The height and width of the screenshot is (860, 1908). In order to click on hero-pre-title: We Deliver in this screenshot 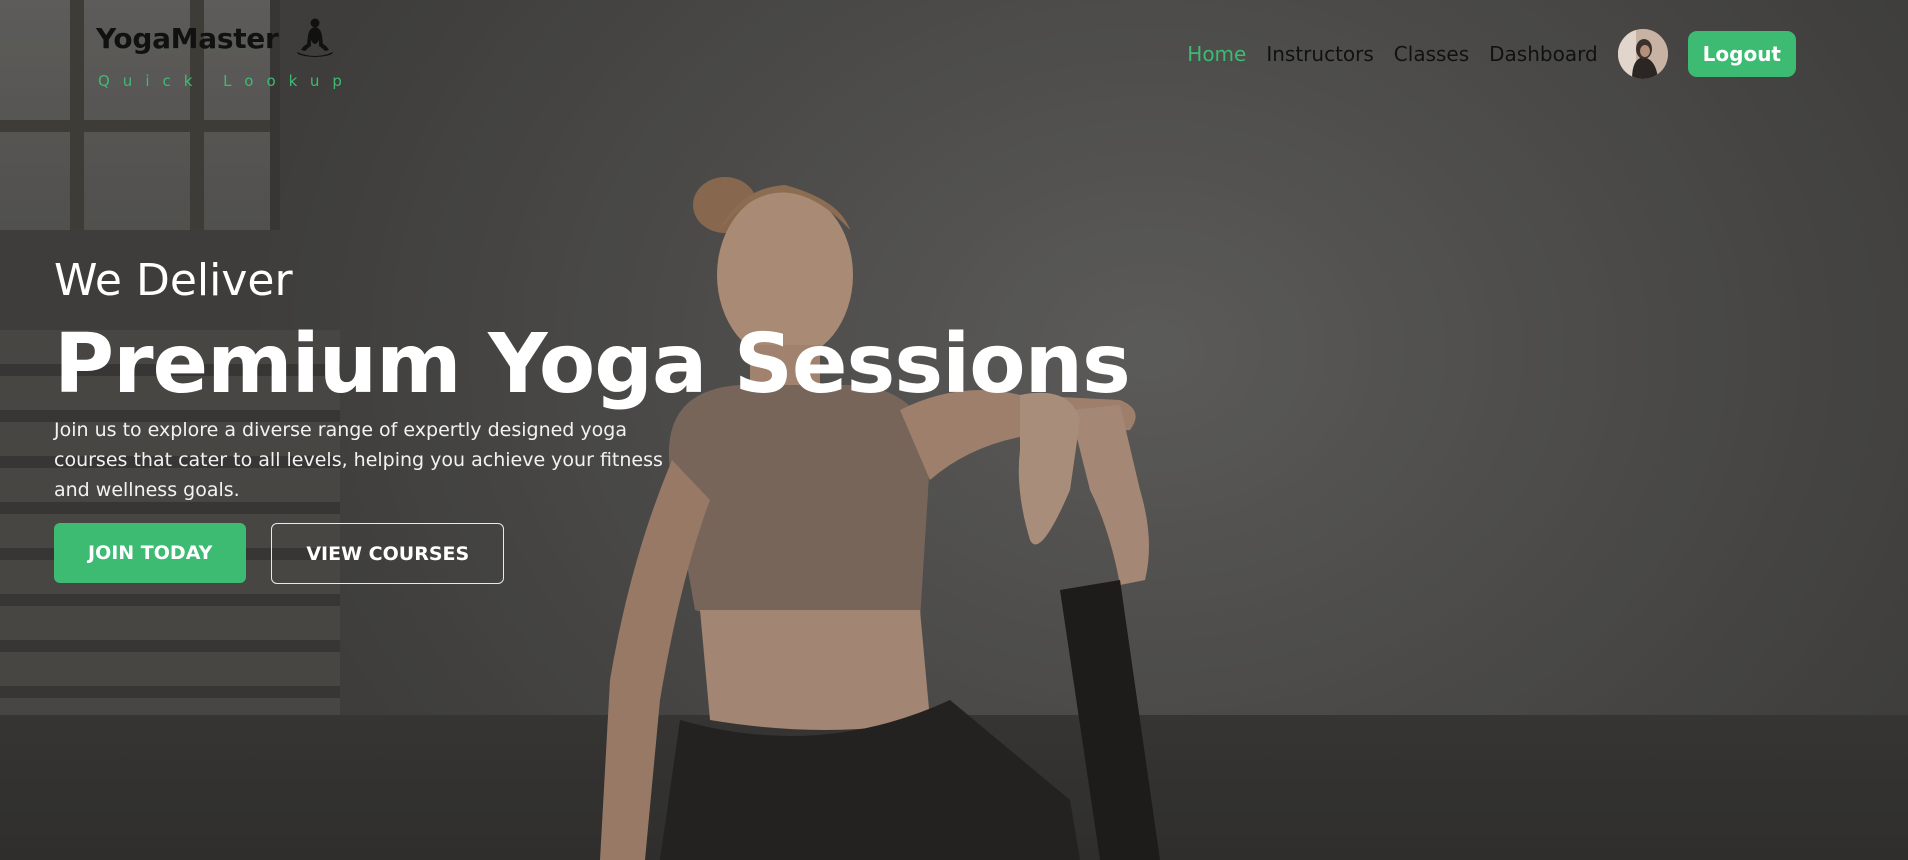, I will do `click(173, 280)`.